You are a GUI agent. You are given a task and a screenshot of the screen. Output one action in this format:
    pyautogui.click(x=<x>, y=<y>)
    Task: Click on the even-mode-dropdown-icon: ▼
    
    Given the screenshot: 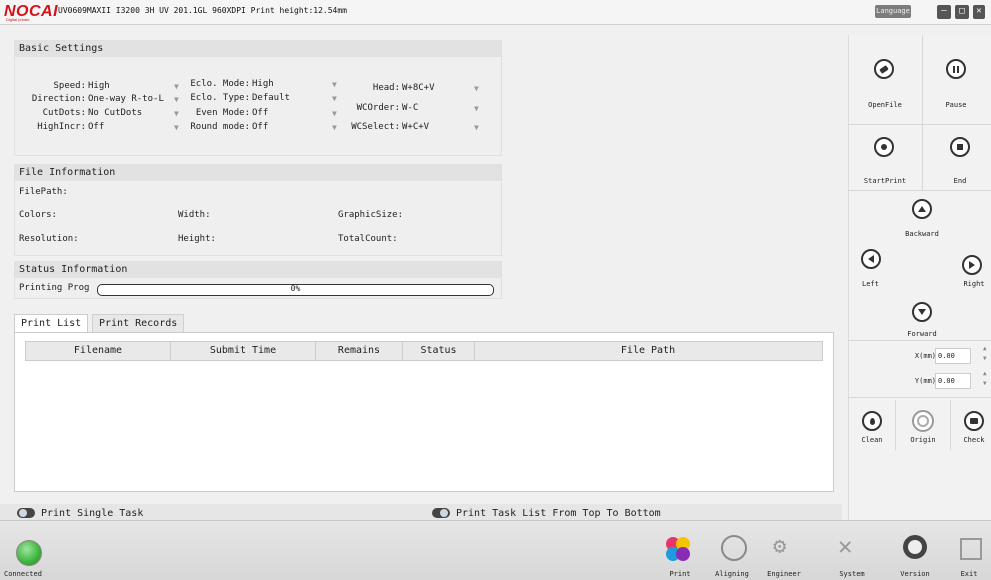 What is the action you would take?
    pyautogui.click(x=334, y=113)
    